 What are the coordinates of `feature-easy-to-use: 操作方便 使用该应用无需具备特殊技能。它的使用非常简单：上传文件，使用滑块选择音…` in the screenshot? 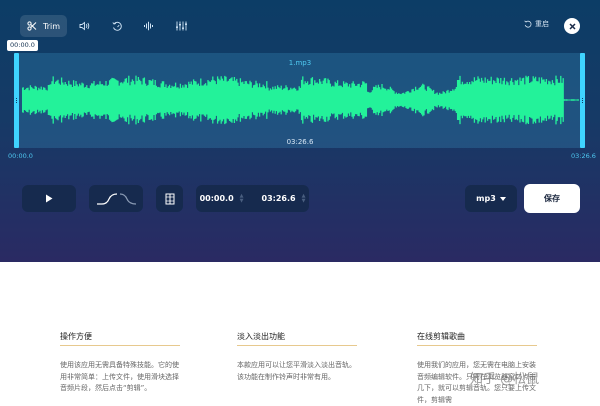 It's located at (120, 363).